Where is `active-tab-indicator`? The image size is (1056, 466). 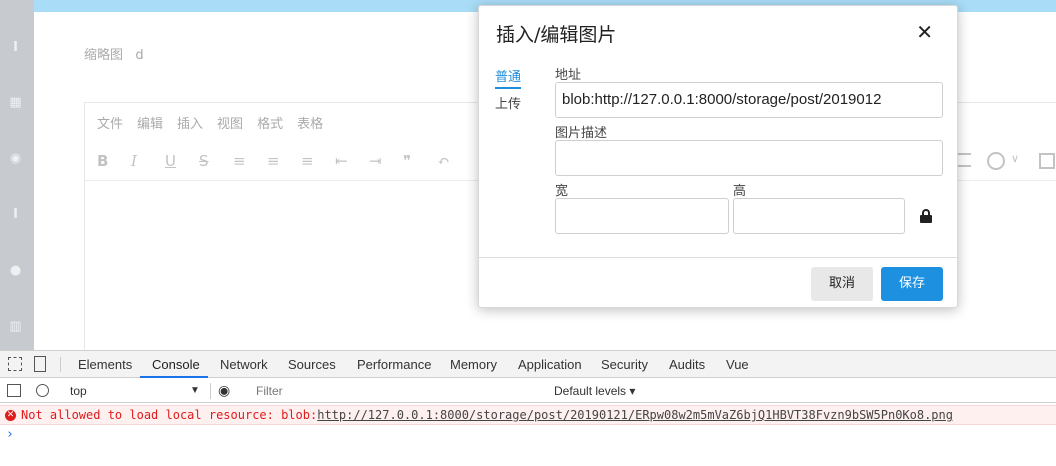 active-tab-indicator is located at coordinates (174, 377).